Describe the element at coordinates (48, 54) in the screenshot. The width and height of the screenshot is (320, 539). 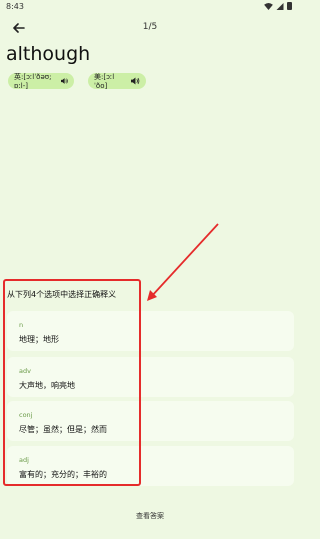
I see `word-title: although` at that location.